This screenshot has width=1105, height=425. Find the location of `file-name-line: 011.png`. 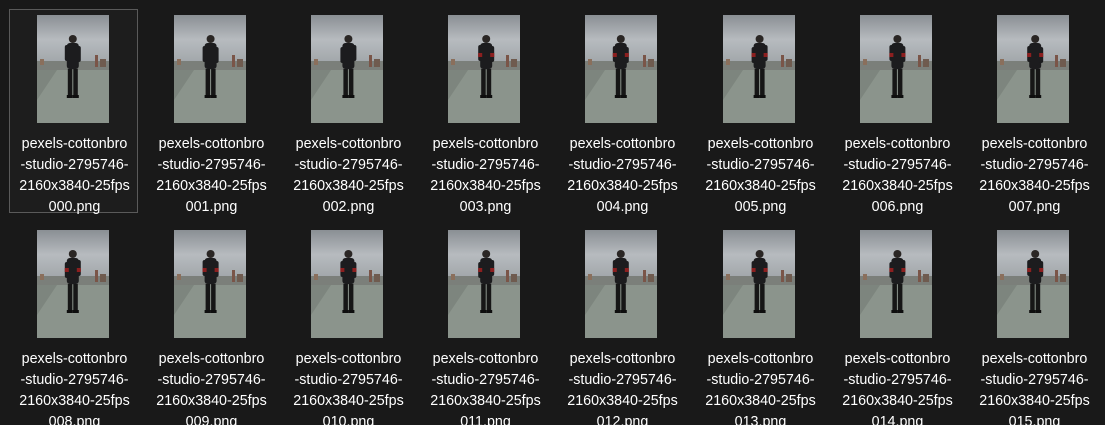

file-name-line: 011.png is located at coordinates (485, 419).